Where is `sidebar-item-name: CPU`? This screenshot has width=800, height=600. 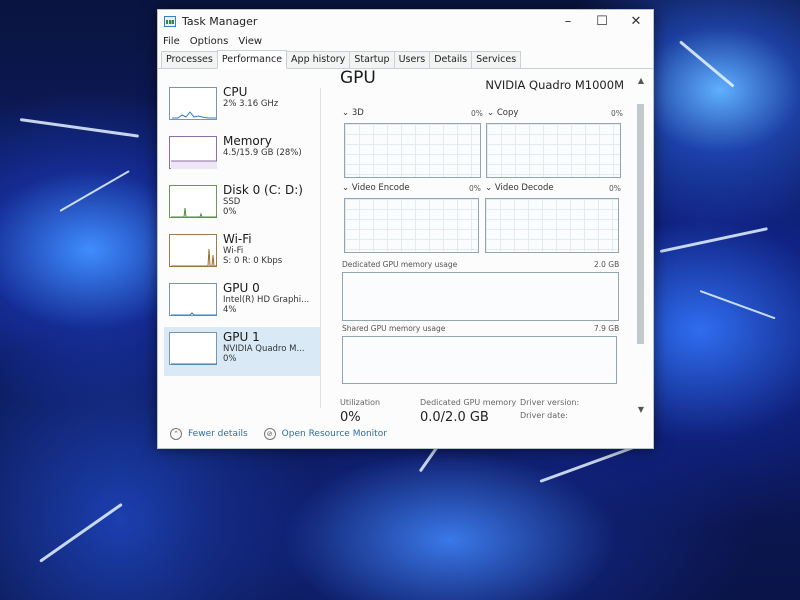 sidebar-item-name: CPU is located at coordinates (235, 92).